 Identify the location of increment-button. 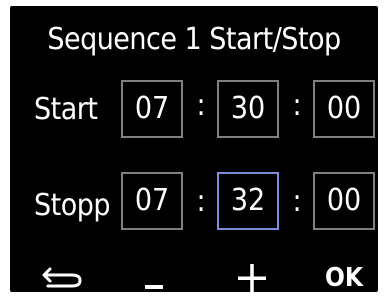
(252, 278).